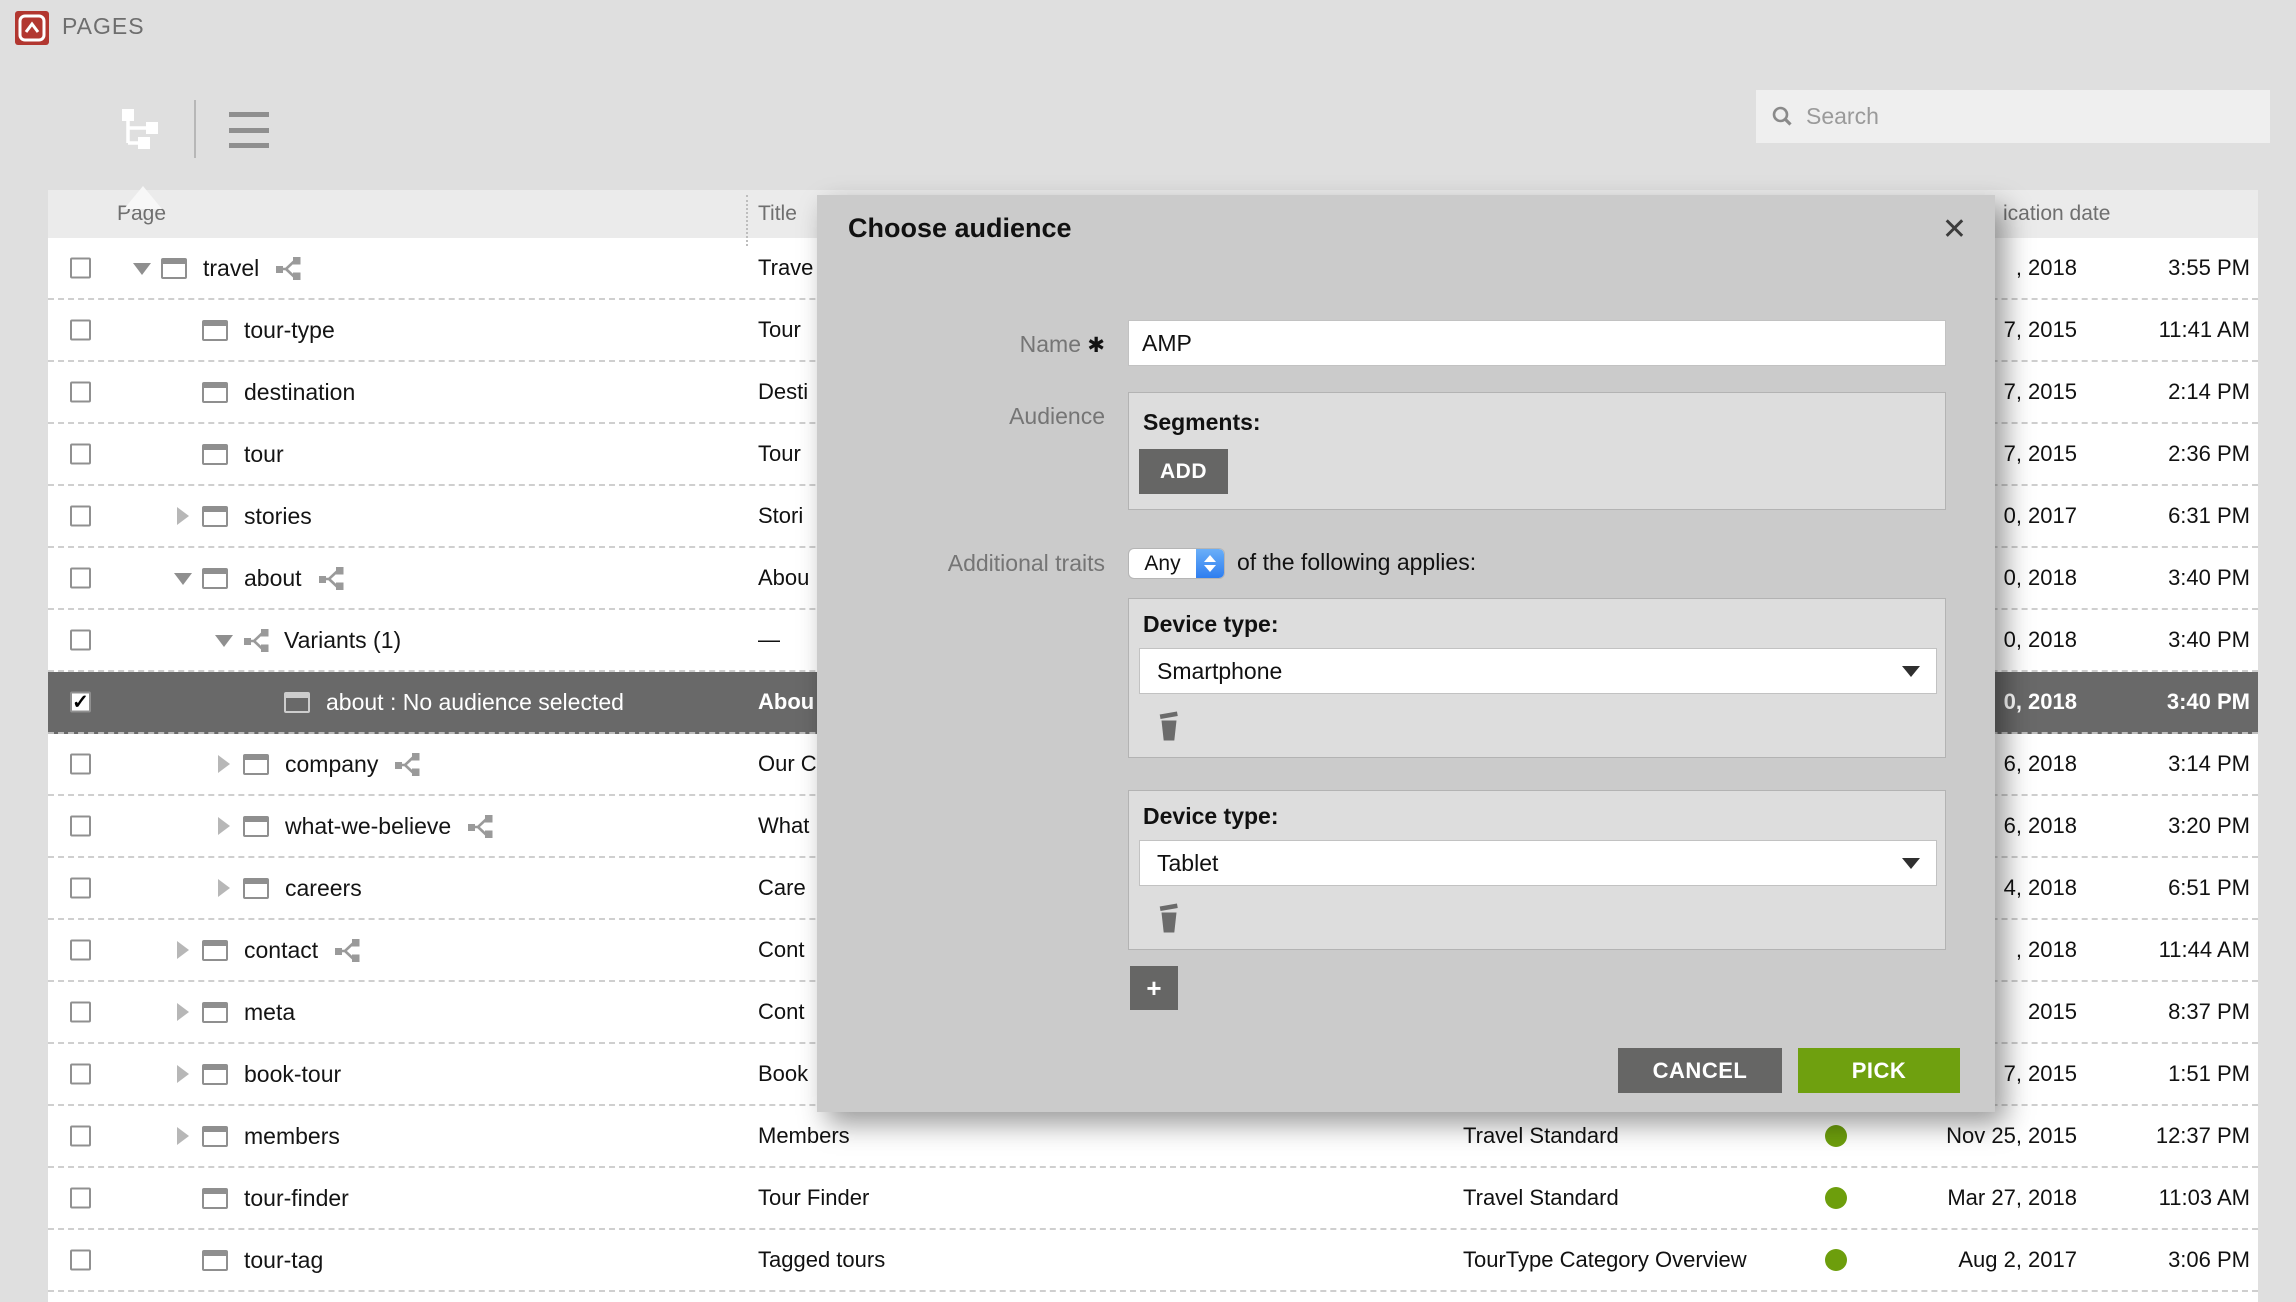 This screenshot has height=1302, width=2296. What do you see at coordinates (2056, 214) in the screenshot?
I see `column-header-publication-date: ication date` at bounding box center [2056, 214].